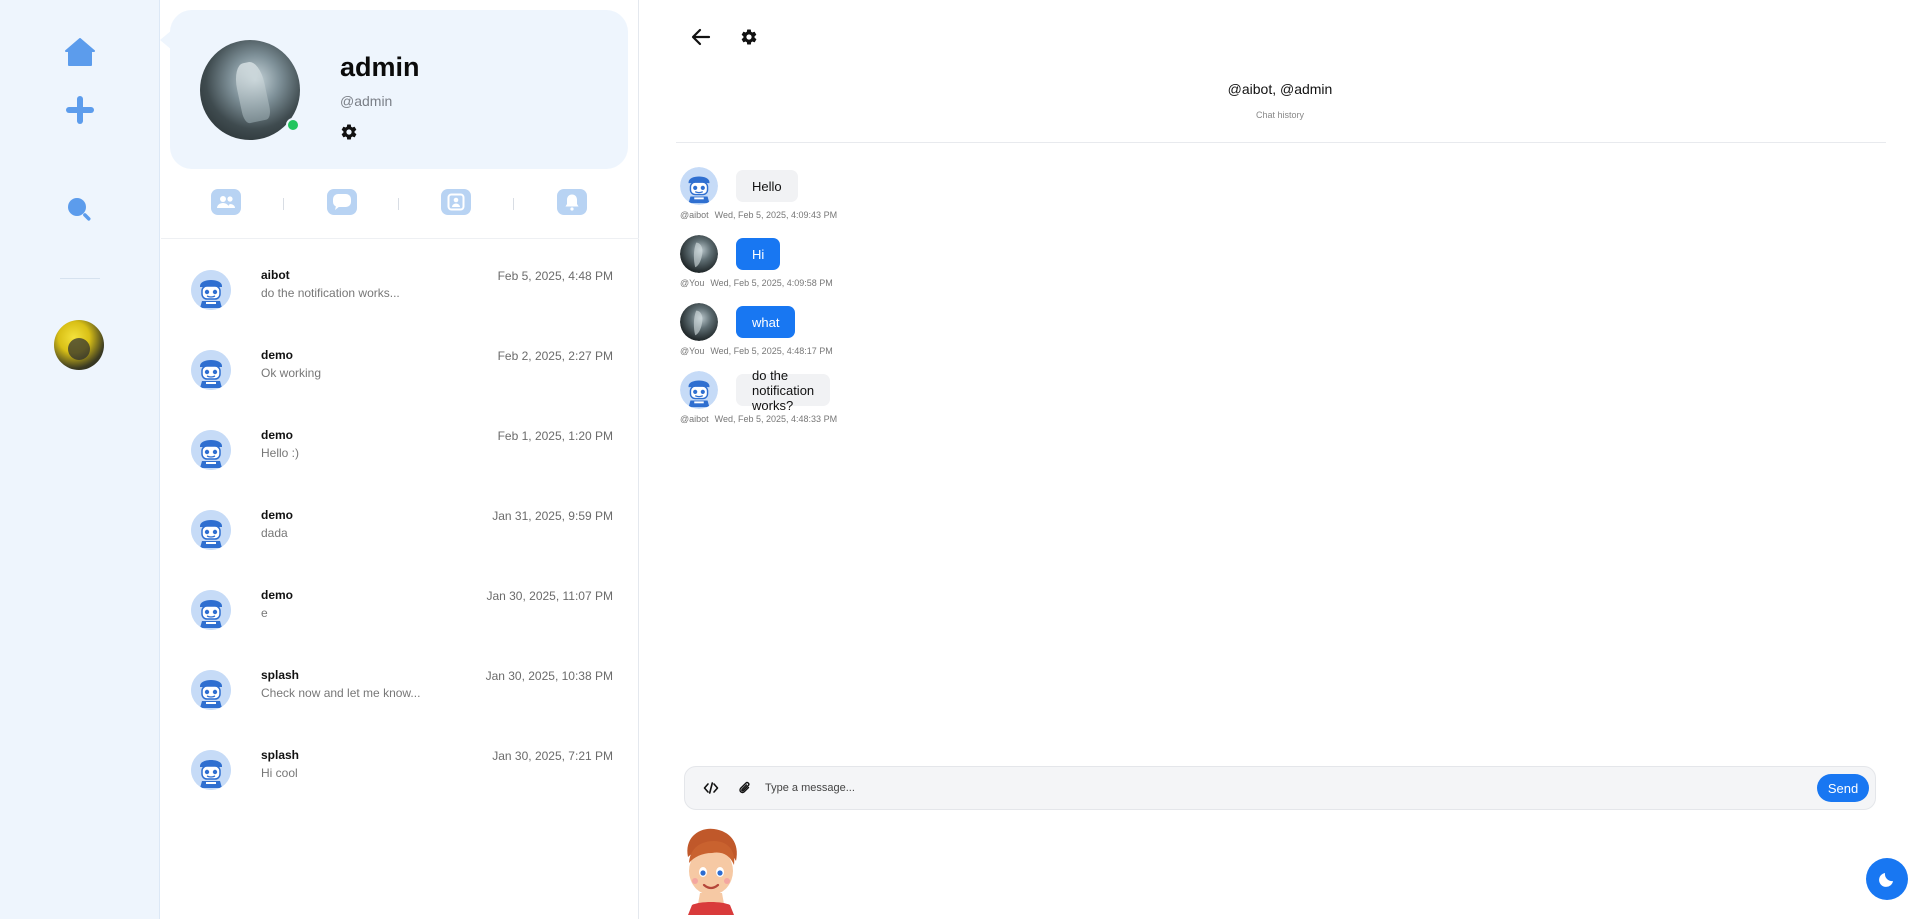  I want to click on plus-icon, so click(80, 110).